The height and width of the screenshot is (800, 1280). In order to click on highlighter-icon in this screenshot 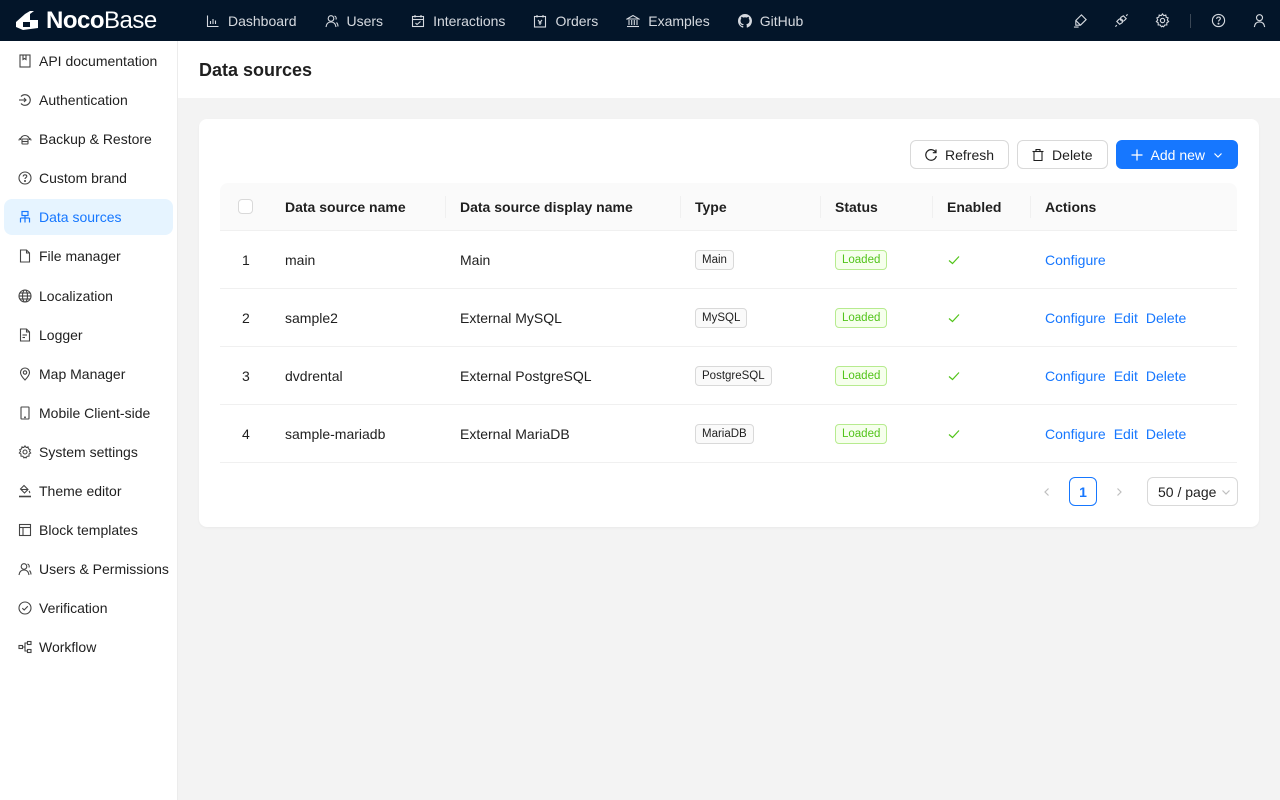, I will do `click(1080, 20)`.